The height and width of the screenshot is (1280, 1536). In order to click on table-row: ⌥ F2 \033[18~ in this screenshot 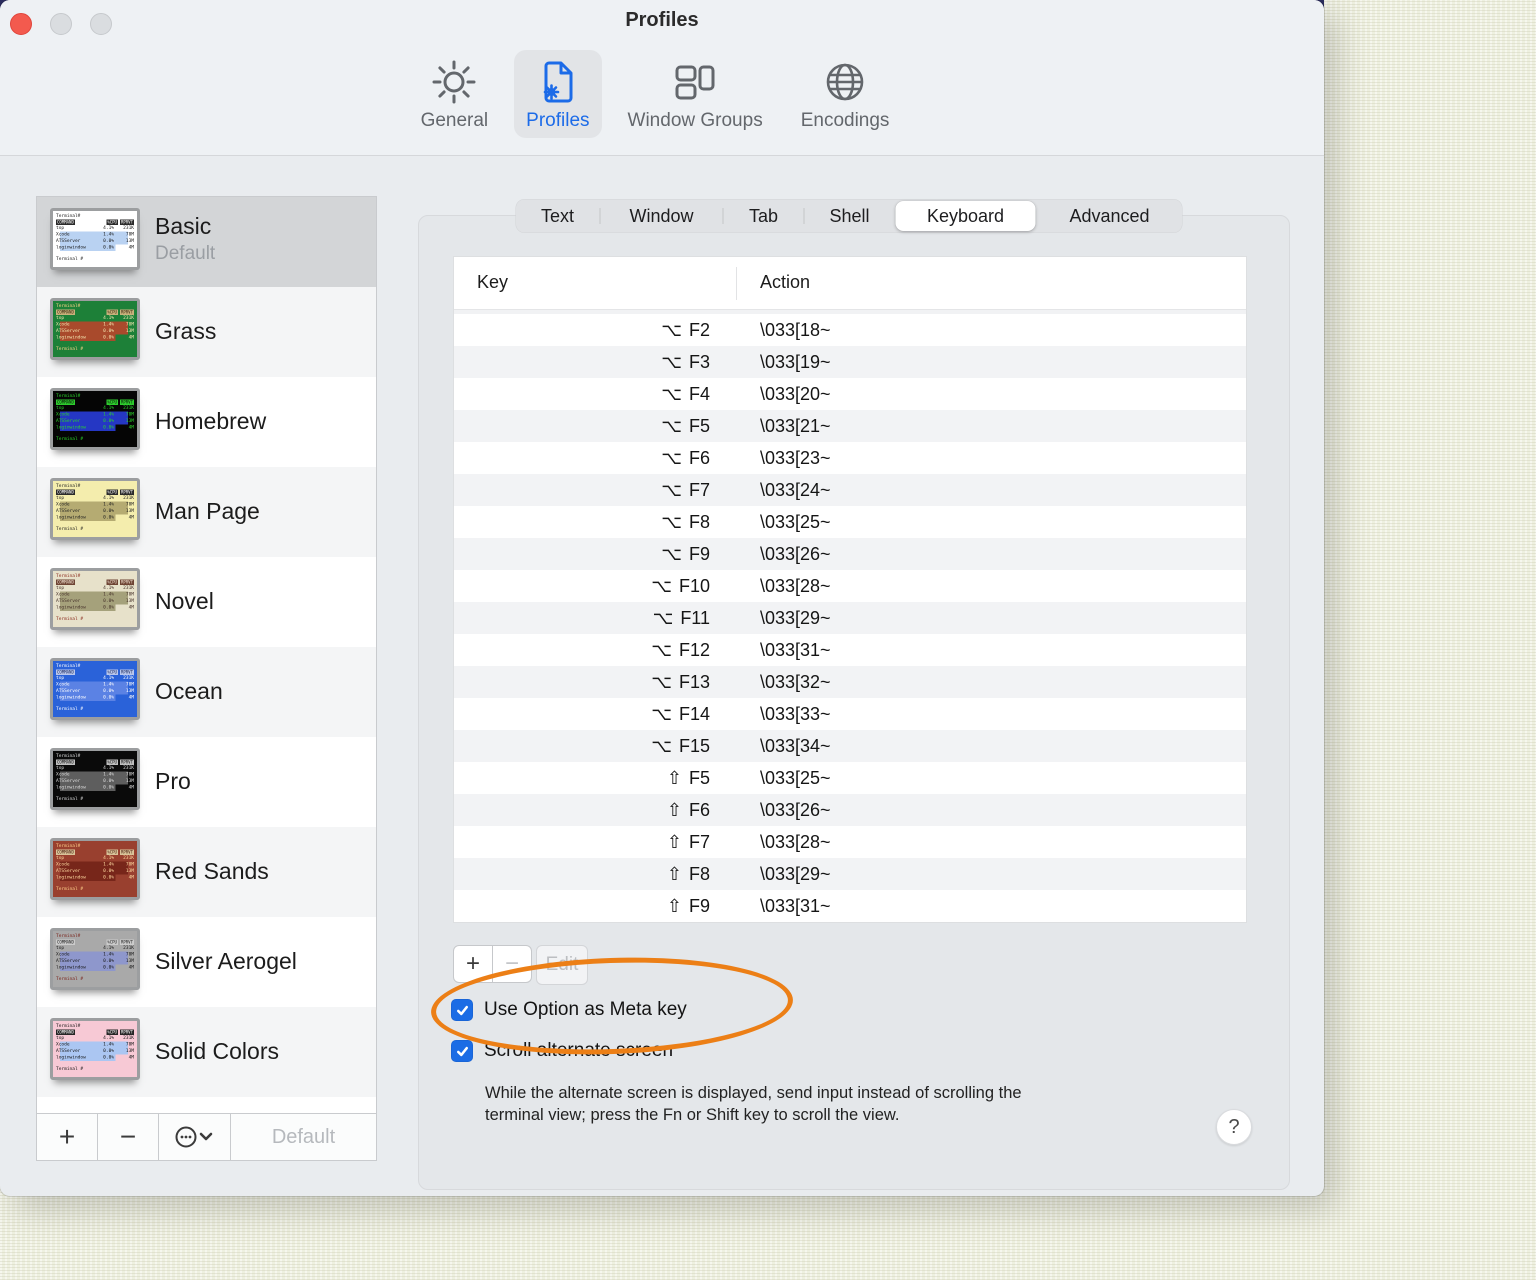, I will do `click(850, 330)`.